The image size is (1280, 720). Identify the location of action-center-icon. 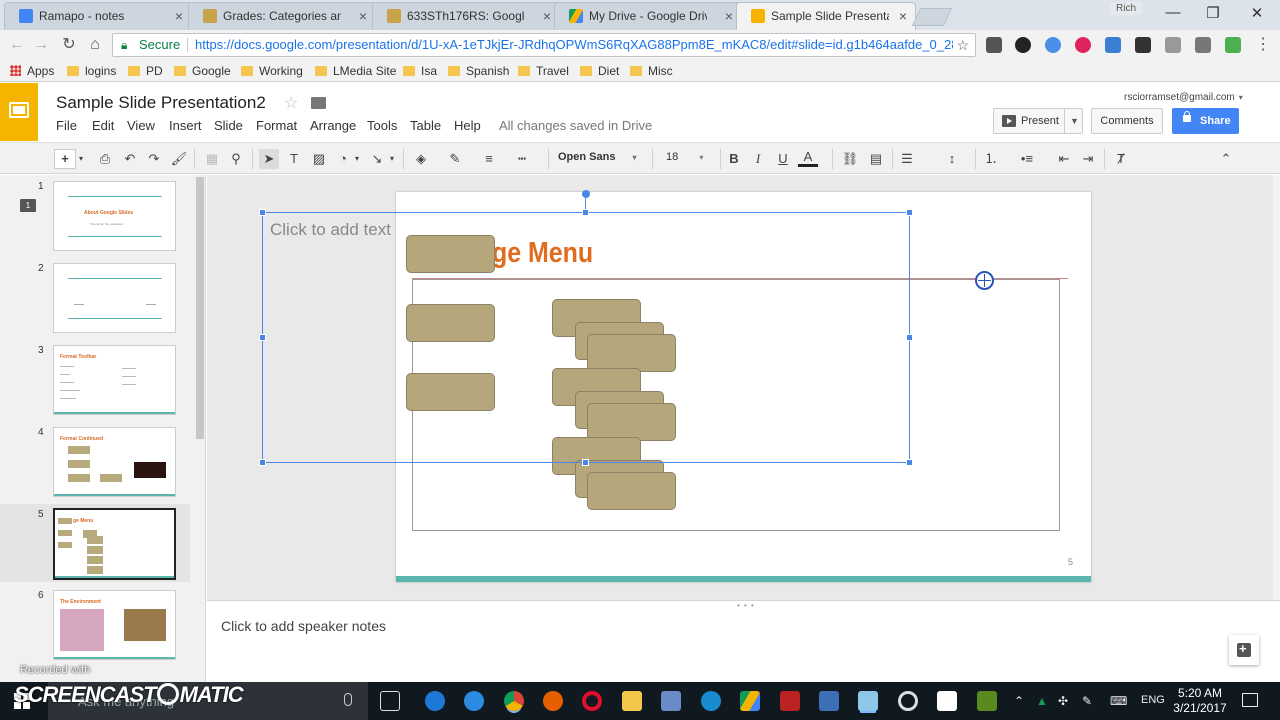
(1250, 700).